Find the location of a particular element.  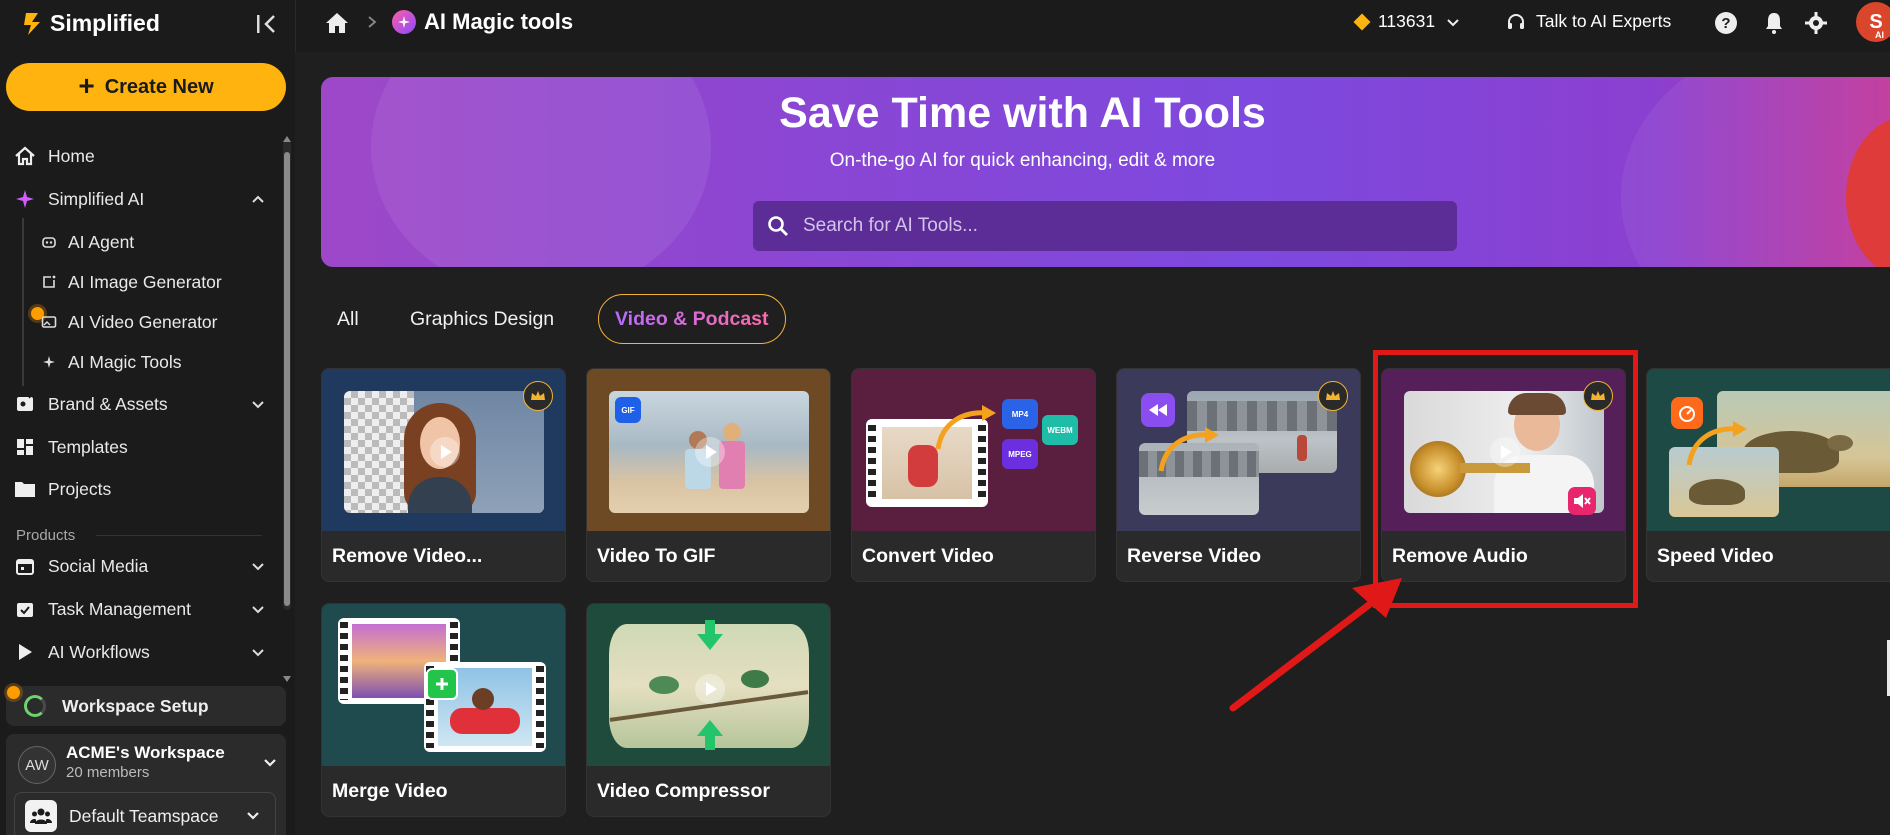

gif-badge: GIF is located at coordinates (628, 410).